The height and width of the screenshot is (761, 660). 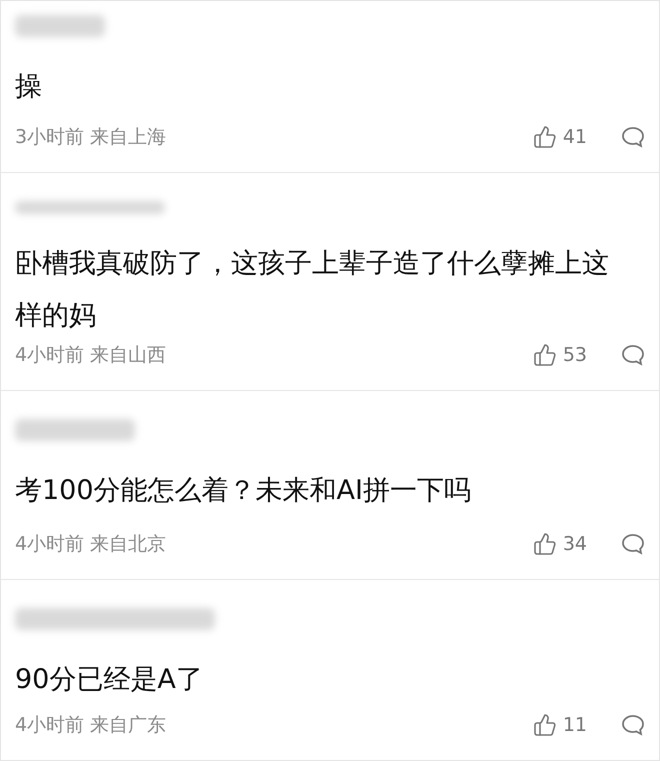 I want to click on comment-location: 来自上海, so click(x=128, y=137).